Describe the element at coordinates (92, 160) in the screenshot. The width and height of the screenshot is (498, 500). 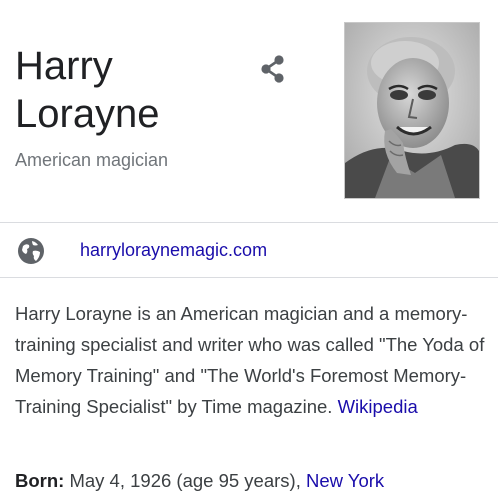
I see `entity-subtitle: American magician` at that location.